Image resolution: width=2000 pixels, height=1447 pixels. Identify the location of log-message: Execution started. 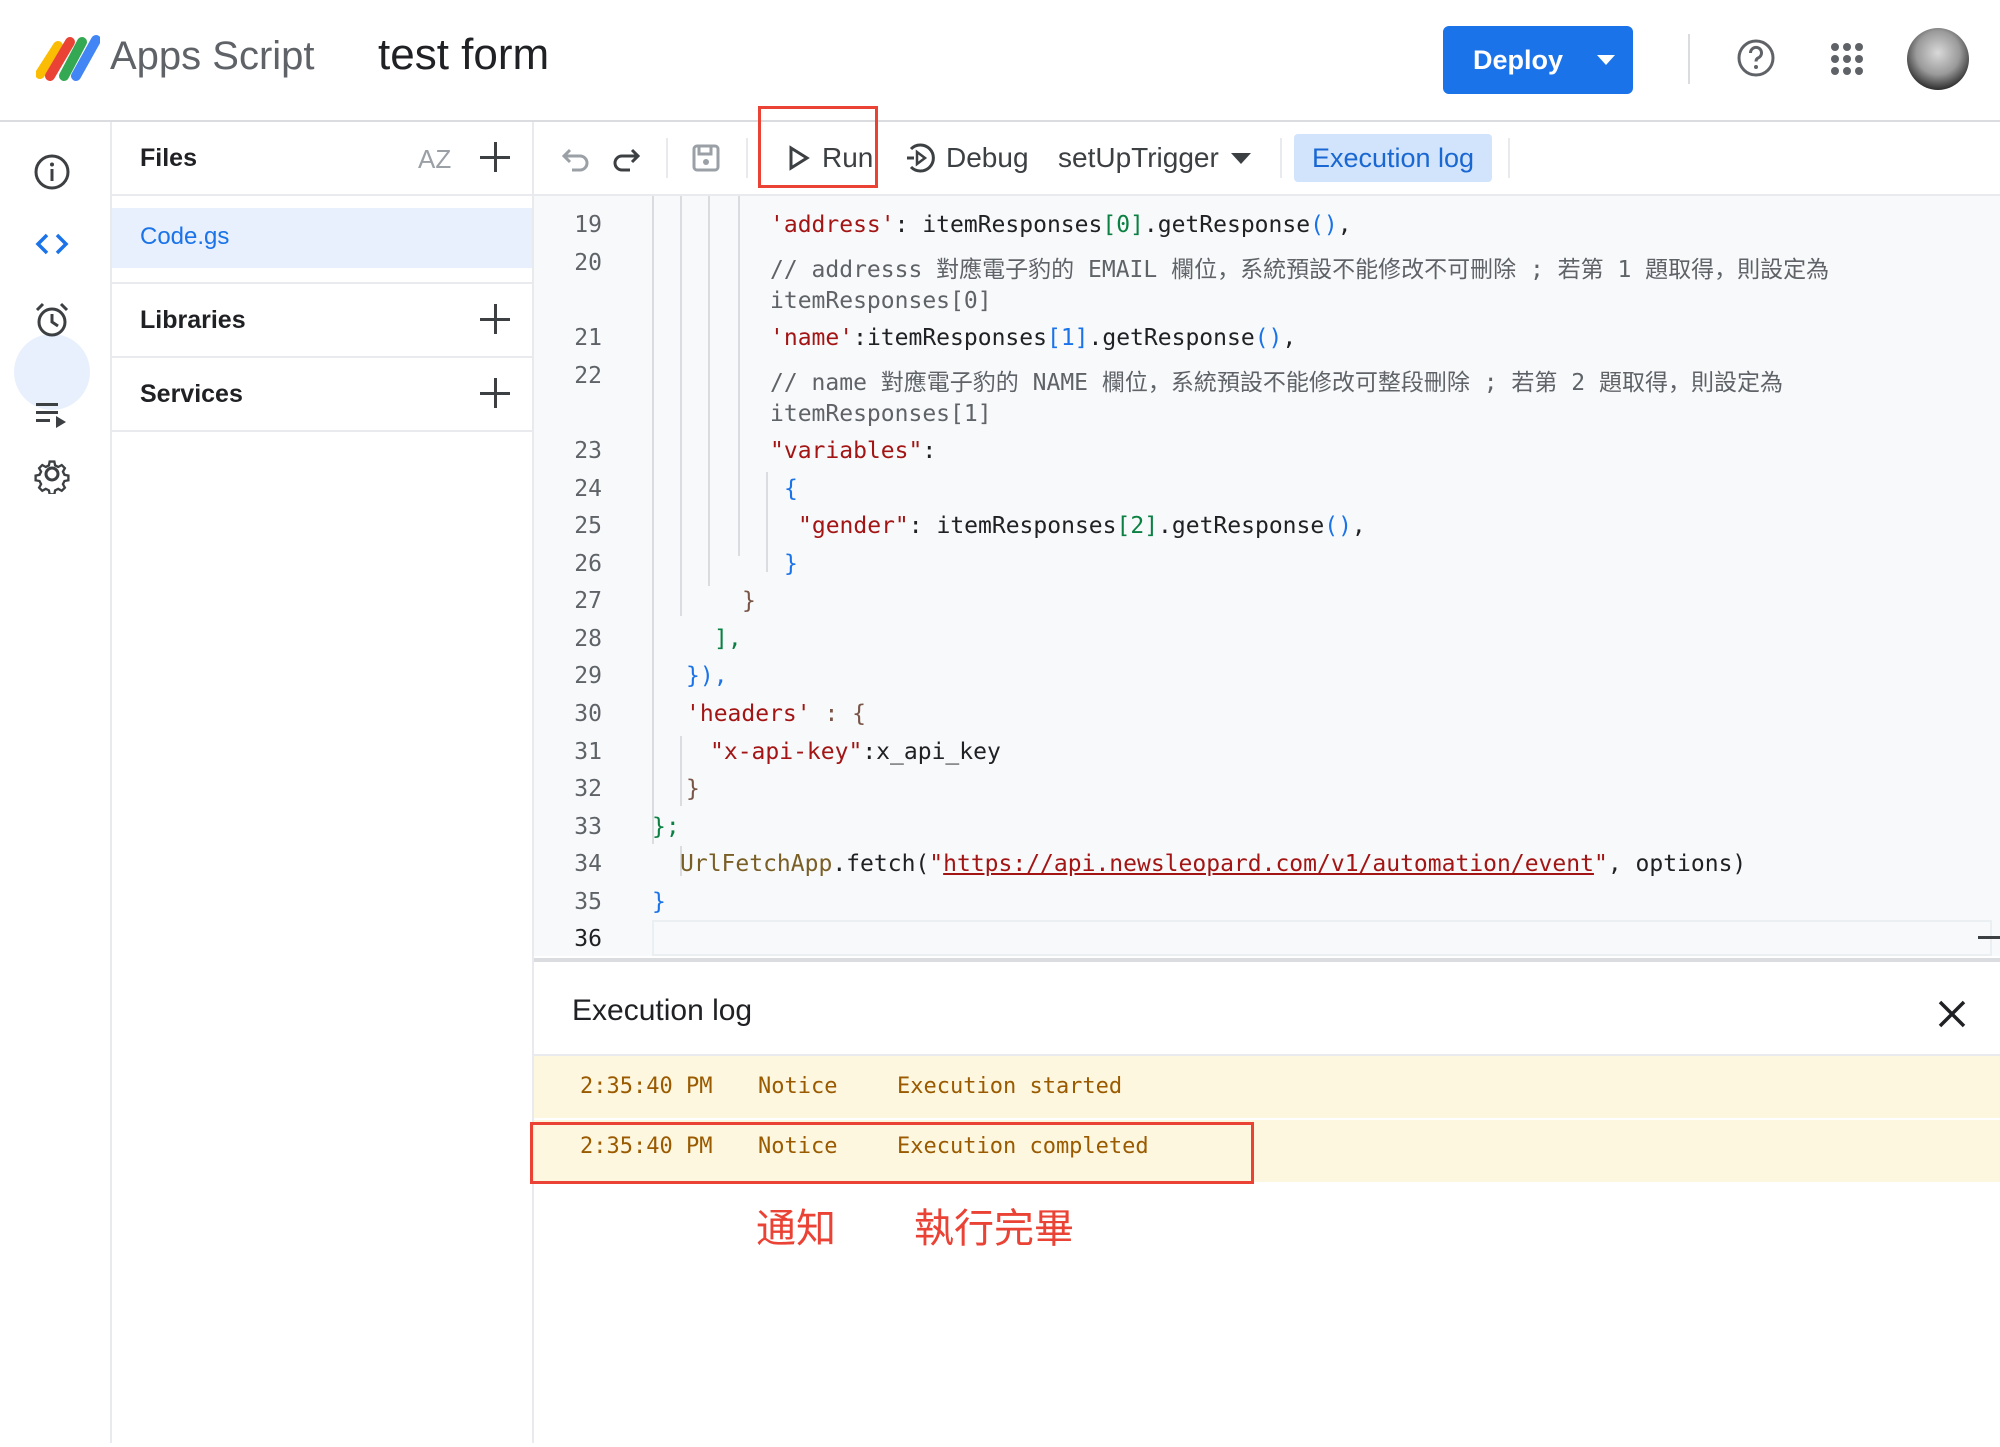
(1010, 1086).